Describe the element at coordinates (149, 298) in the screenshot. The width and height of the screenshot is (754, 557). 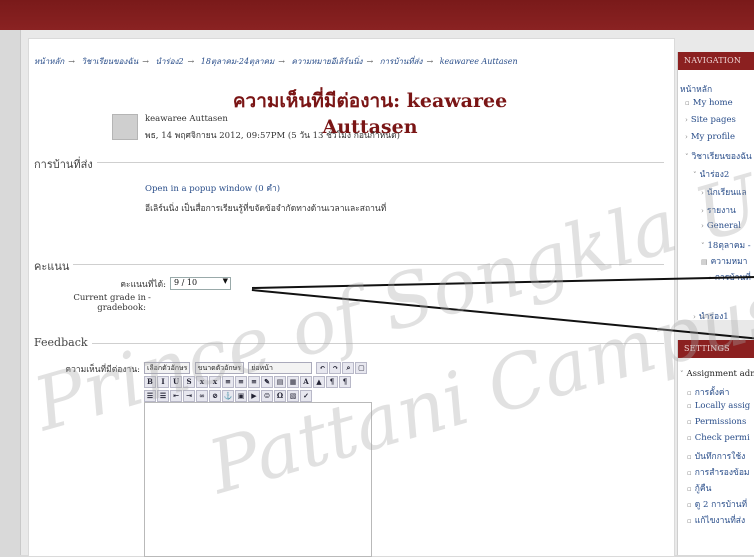
I see `current-grade-value: -` at that location.